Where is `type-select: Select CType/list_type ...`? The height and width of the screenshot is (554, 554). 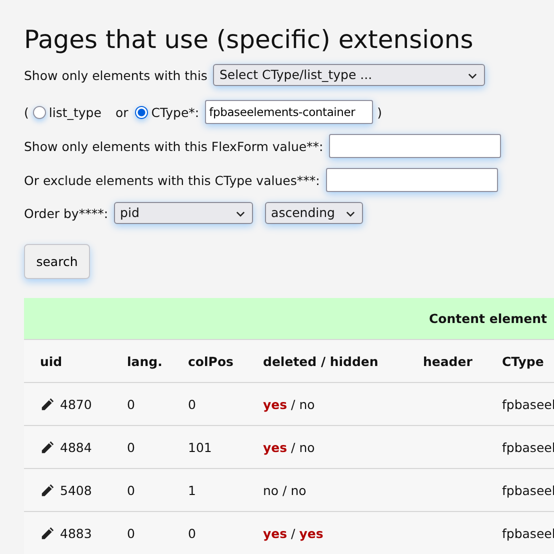 type-select: Select CType/list_type ... is located at coordinates (349, 75).